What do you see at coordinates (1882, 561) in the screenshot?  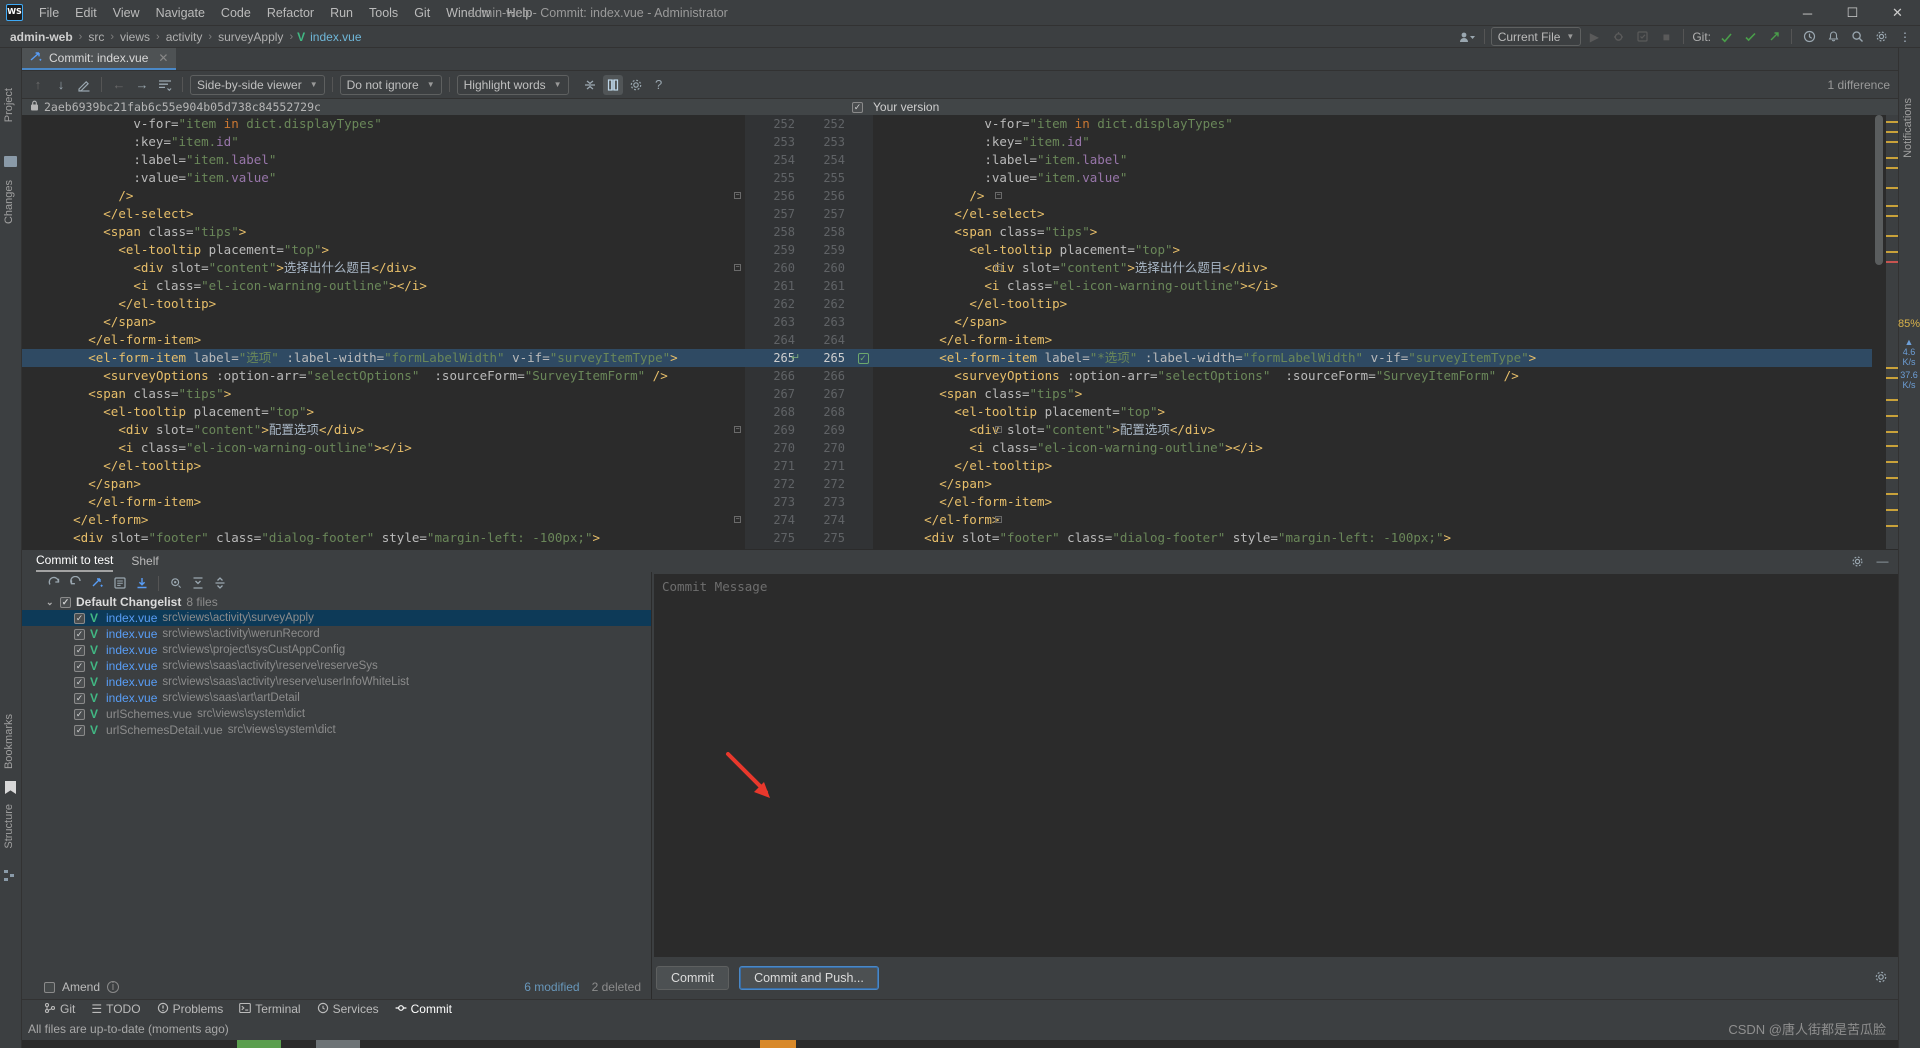 I see `minimize-icon: —` at bounding box center [1882, 561].